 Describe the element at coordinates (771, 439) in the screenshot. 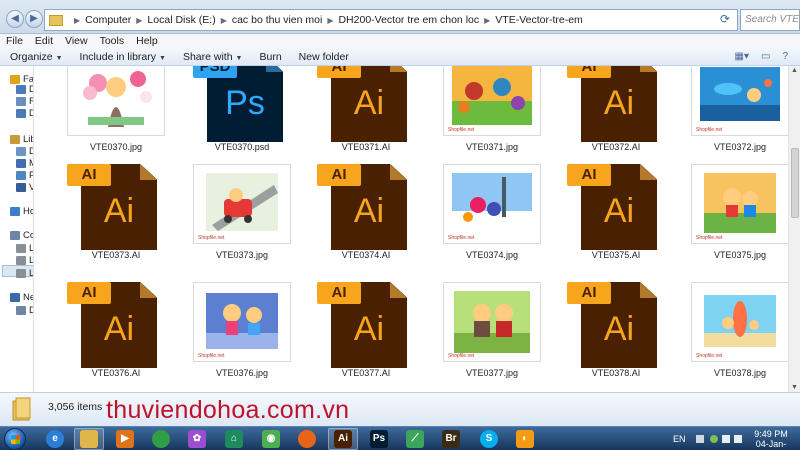

I see `system-clock: 9:49 PM 04-Jan-16` at that location.